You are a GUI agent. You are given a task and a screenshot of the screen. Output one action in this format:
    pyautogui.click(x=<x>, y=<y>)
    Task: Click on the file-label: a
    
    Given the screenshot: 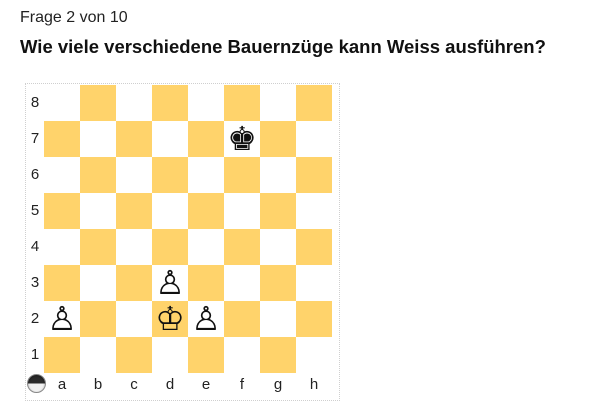 What is the action you would take?
    pyautogui.click(x=62, y=384)
    